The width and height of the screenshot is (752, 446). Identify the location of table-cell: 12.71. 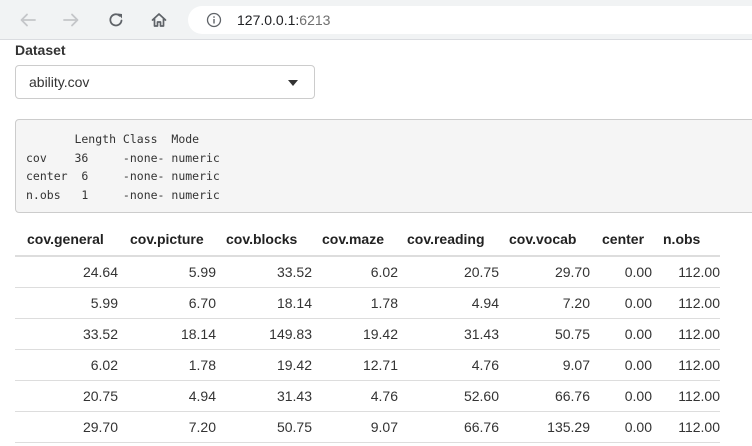
(355, 365).